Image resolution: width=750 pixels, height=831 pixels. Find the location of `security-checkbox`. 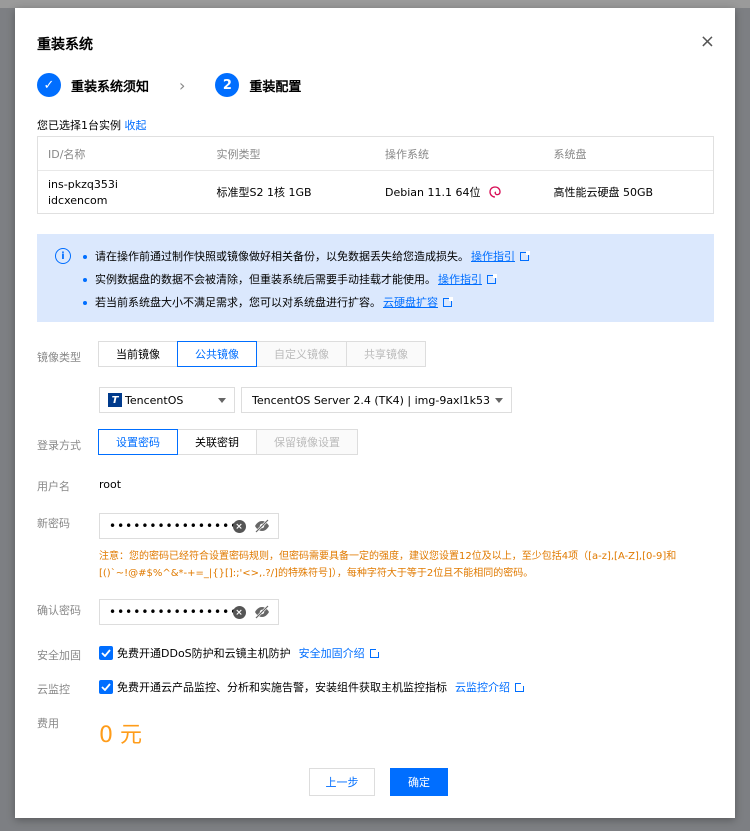

security-checkbox is located at coordinates (106, 653).